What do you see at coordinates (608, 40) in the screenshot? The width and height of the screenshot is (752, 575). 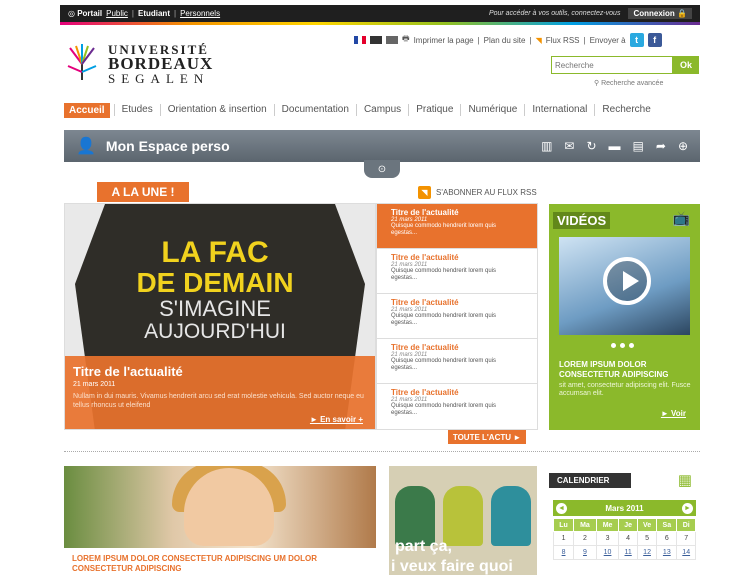 I see `share-link: Envoyer à` at bounding box center [608, 40].